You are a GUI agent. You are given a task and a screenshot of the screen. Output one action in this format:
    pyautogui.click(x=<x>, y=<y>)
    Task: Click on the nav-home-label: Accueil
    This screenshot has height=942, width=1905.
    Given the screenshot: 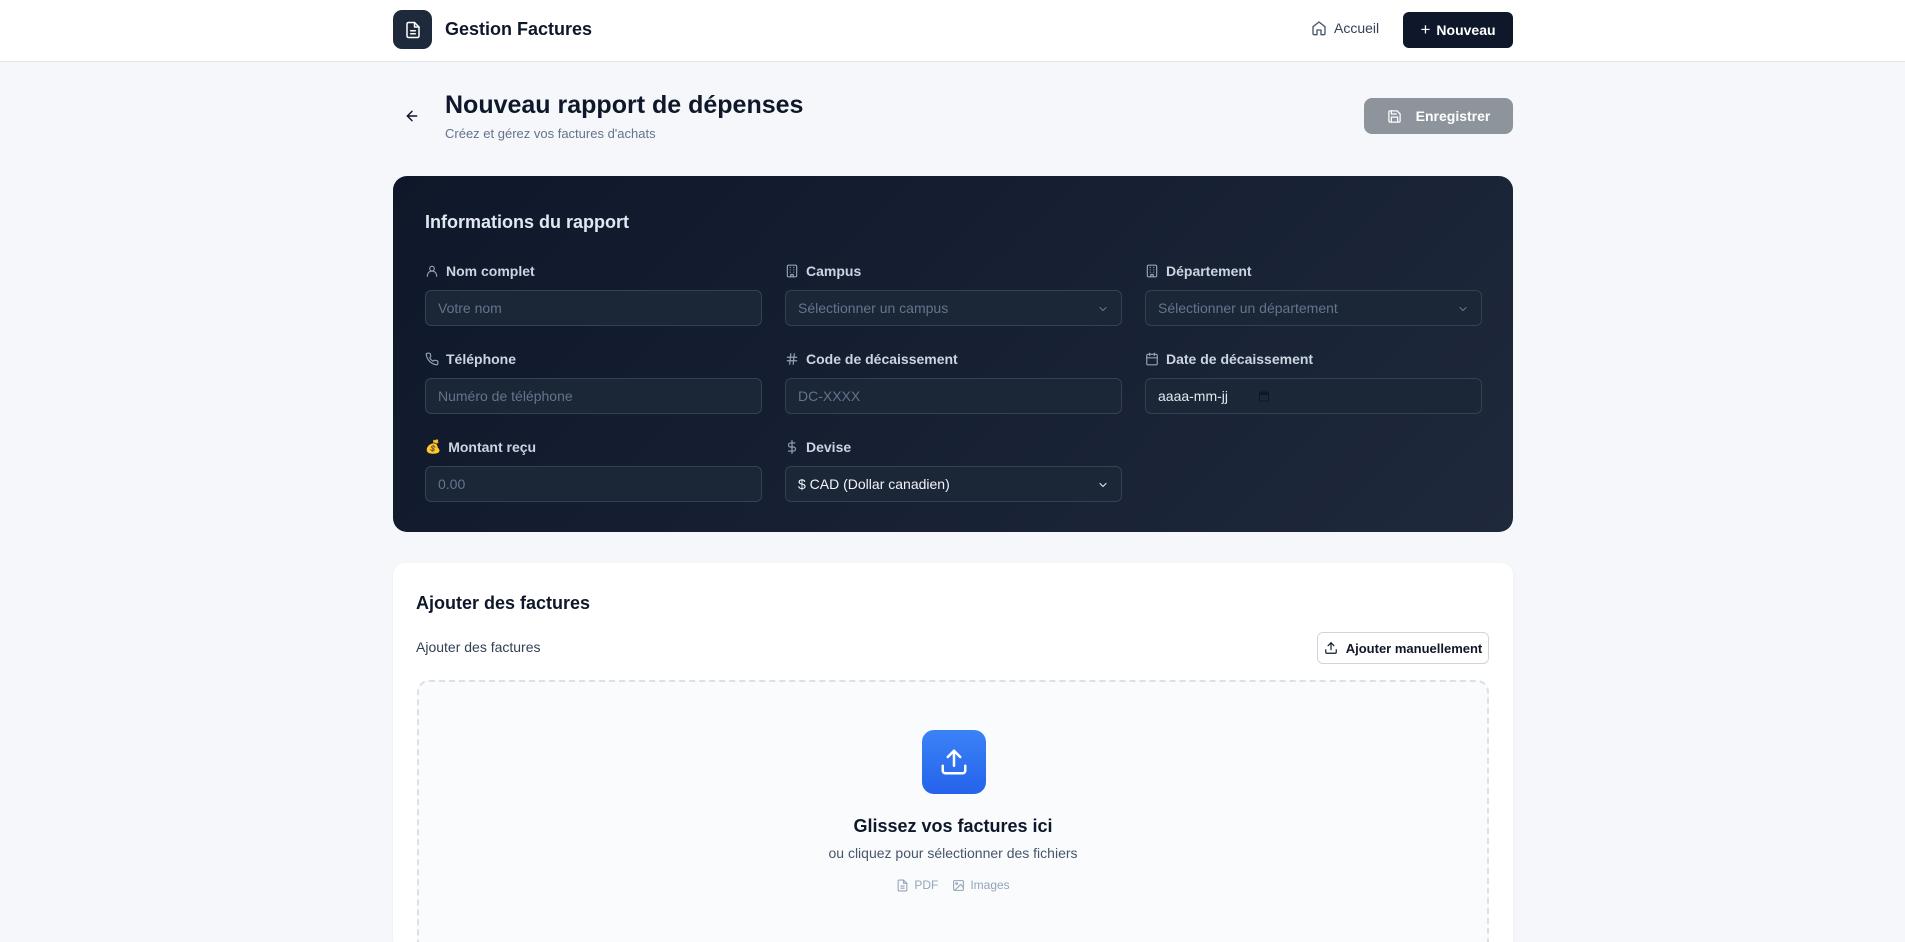 What is the action you would take?
    pyautogui.click(x=1357, y=28)
    